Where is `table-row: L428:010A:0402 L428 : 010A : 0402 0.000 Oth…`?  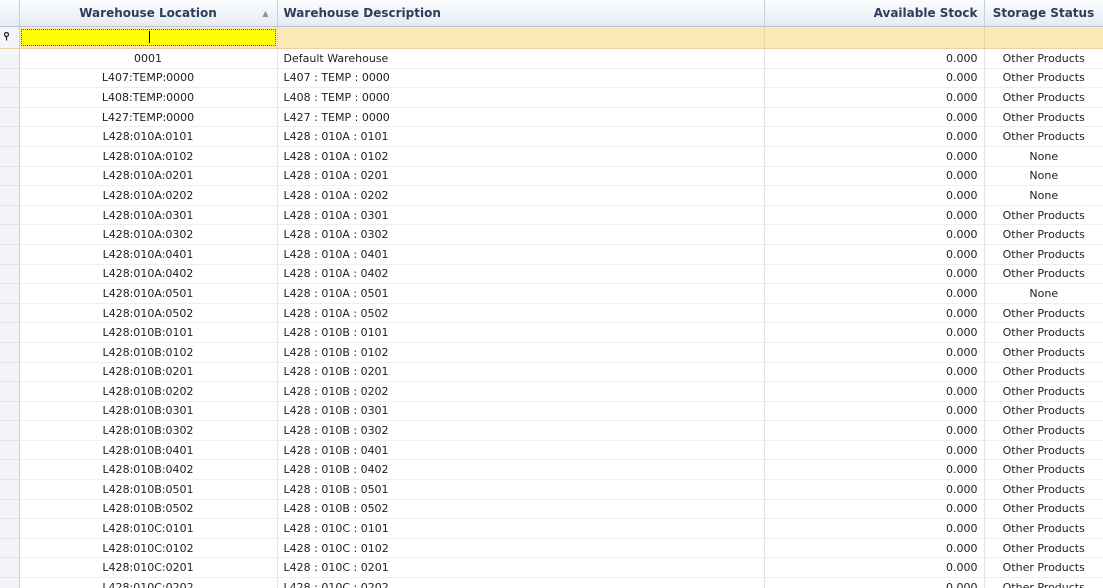 table-row: L428:010A:0402 L428 : 010A : 0402 0.000 Oth… is located at coordinates (551, 274).